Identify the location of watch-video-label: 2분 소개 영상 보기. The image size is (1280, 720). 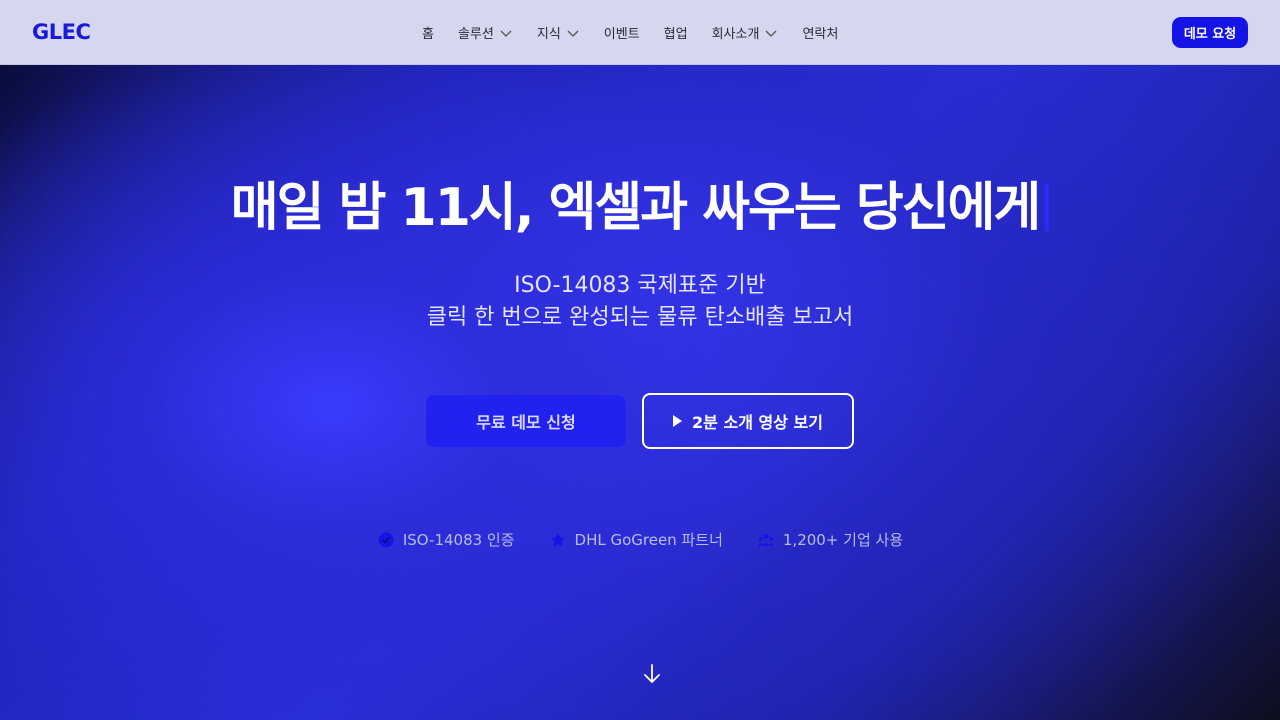
(757, 422).